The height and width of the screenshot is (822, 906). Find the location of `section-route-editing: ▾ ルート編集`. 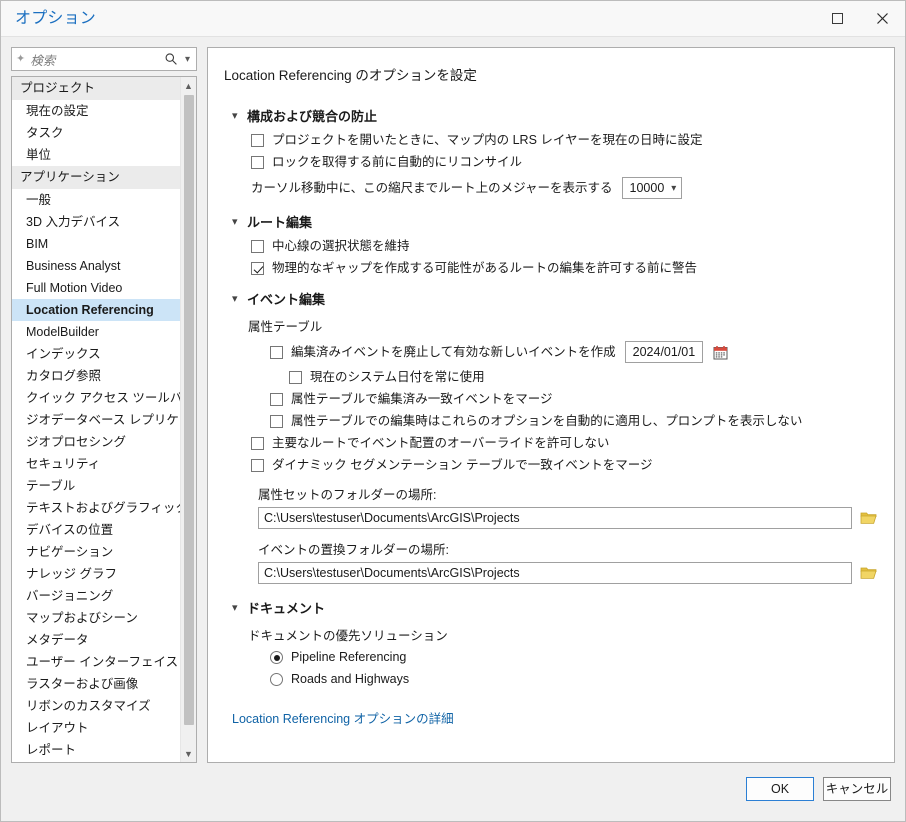

section-route-editing: ▾ ルート編集 is located at coordinates (555, 221).